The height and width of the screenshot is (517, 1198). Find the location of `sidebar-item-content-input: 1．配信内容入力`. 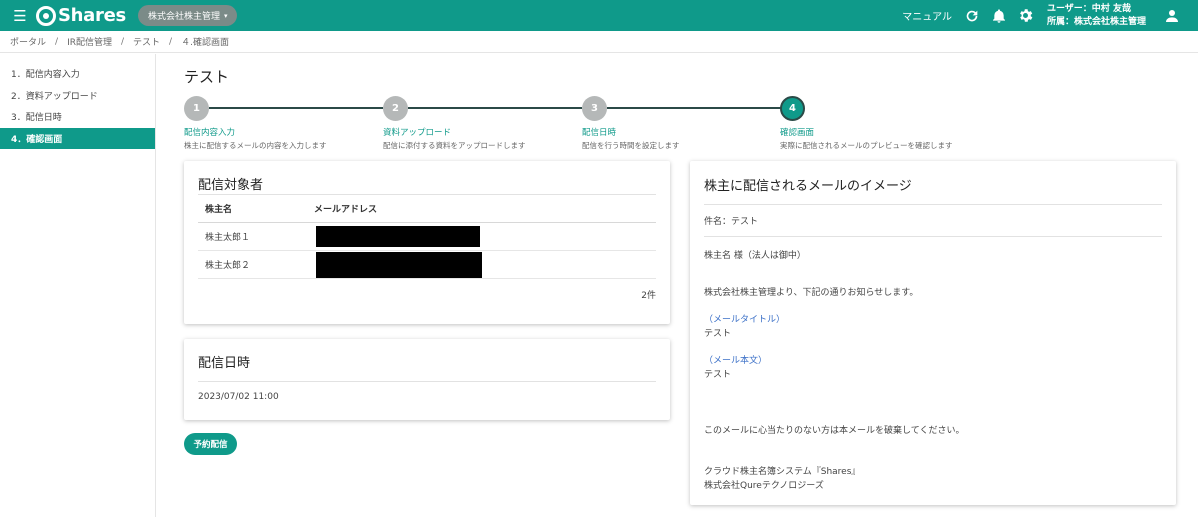

sidebar-item-content-input: 1．配信内容入力 is located at coordinates (77, 73).